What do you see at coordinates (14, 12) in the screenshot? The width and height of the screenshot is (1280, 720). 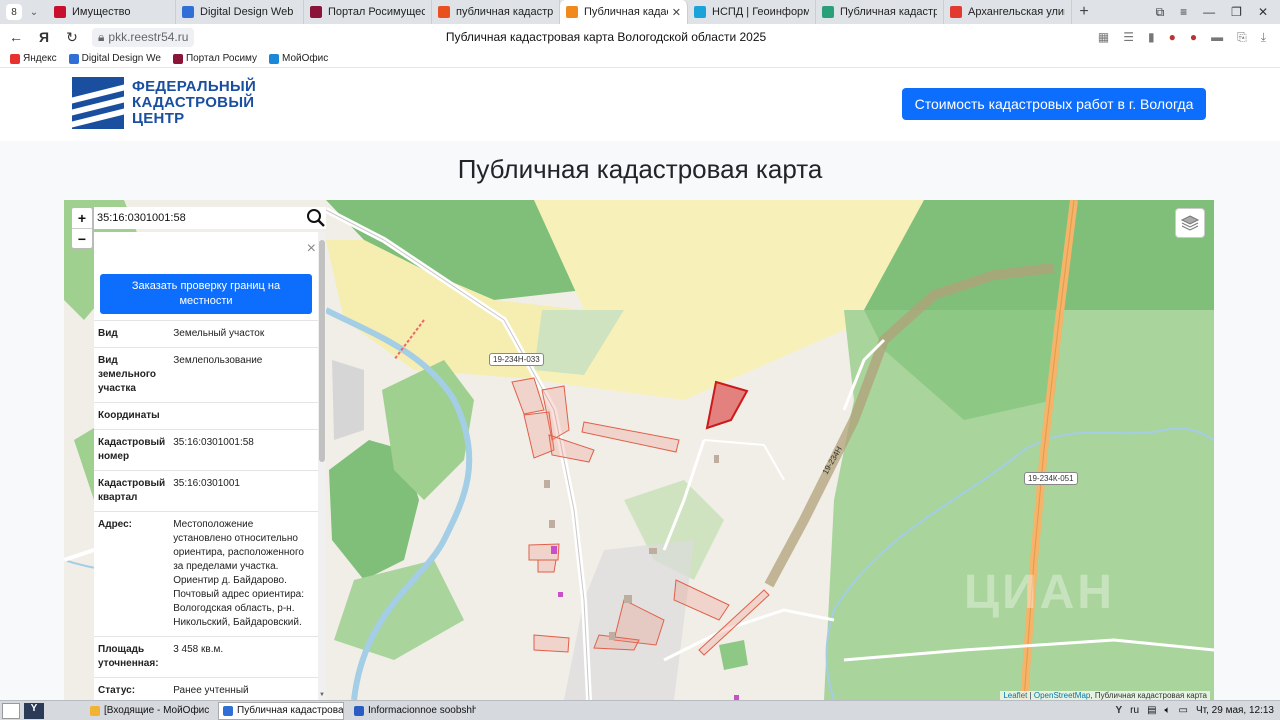 I see `tab-count-badge: 8` at bounding box center [14, 12].